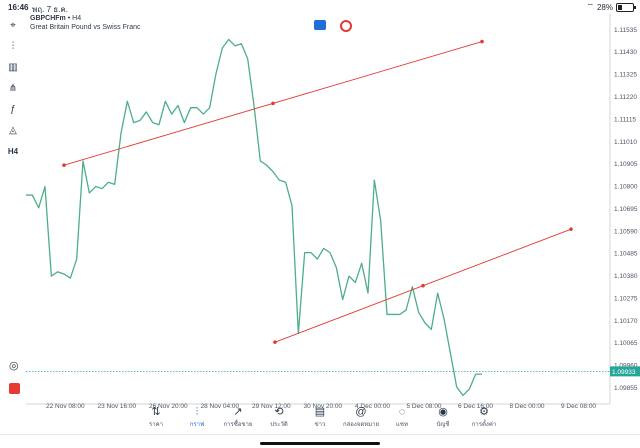  I want to click on price-tick-label: 1.11220, so click(625, 97).